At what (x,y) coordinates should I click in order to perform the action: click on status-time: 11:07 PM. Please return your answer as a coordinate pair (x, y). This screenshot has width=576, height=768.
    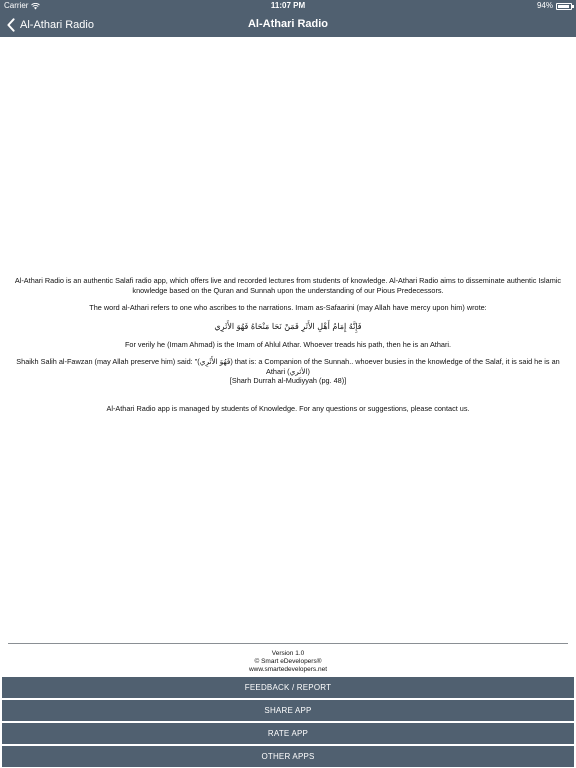
    Looking at the image, I should click on (288, 5).